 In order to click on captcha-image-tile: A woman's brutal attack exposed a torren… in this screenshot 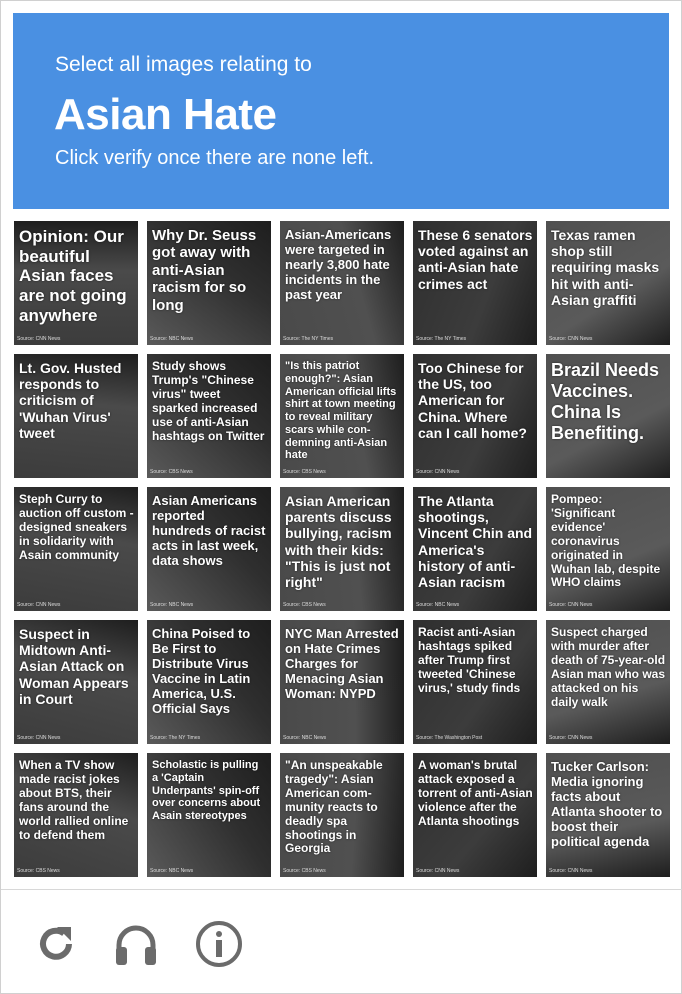, I will do `click(475, 815)`.